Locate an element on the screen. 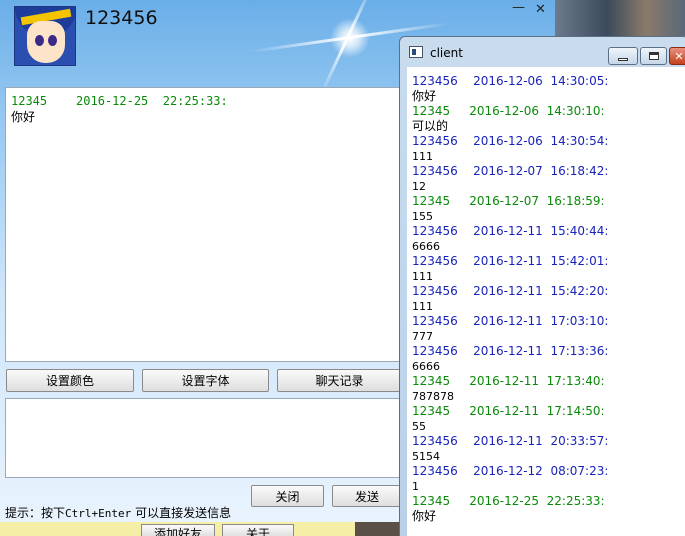  history-message-text: 你好 is located at coordinates (23, 117).